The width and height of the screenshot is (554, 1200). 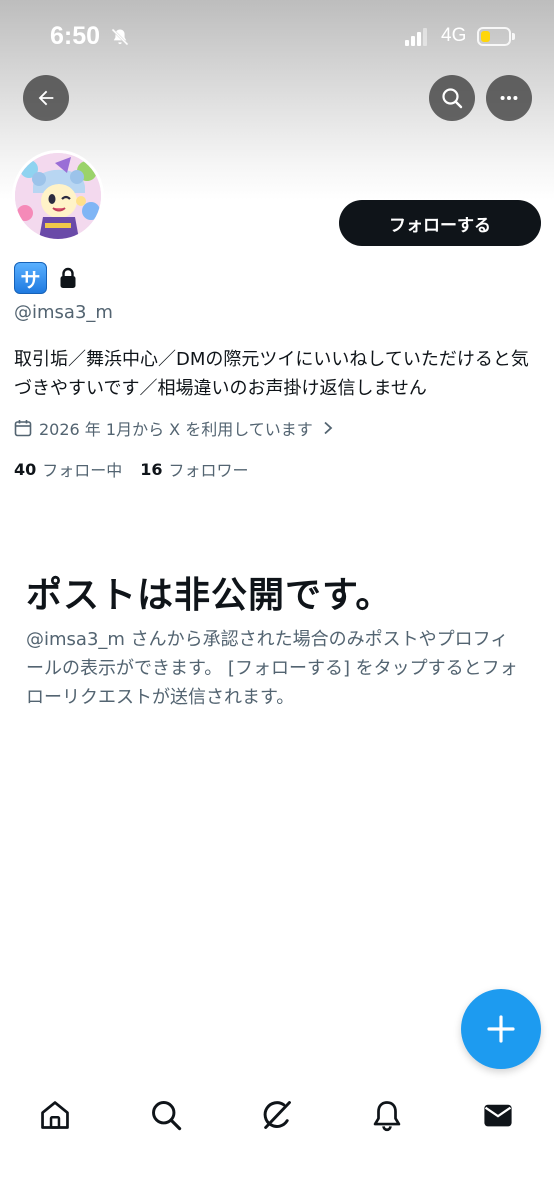 What do you see at coordinates (209, 469) in the screenshot?
I see `followers-label: フォロワー` at bounding box center [209, 469].